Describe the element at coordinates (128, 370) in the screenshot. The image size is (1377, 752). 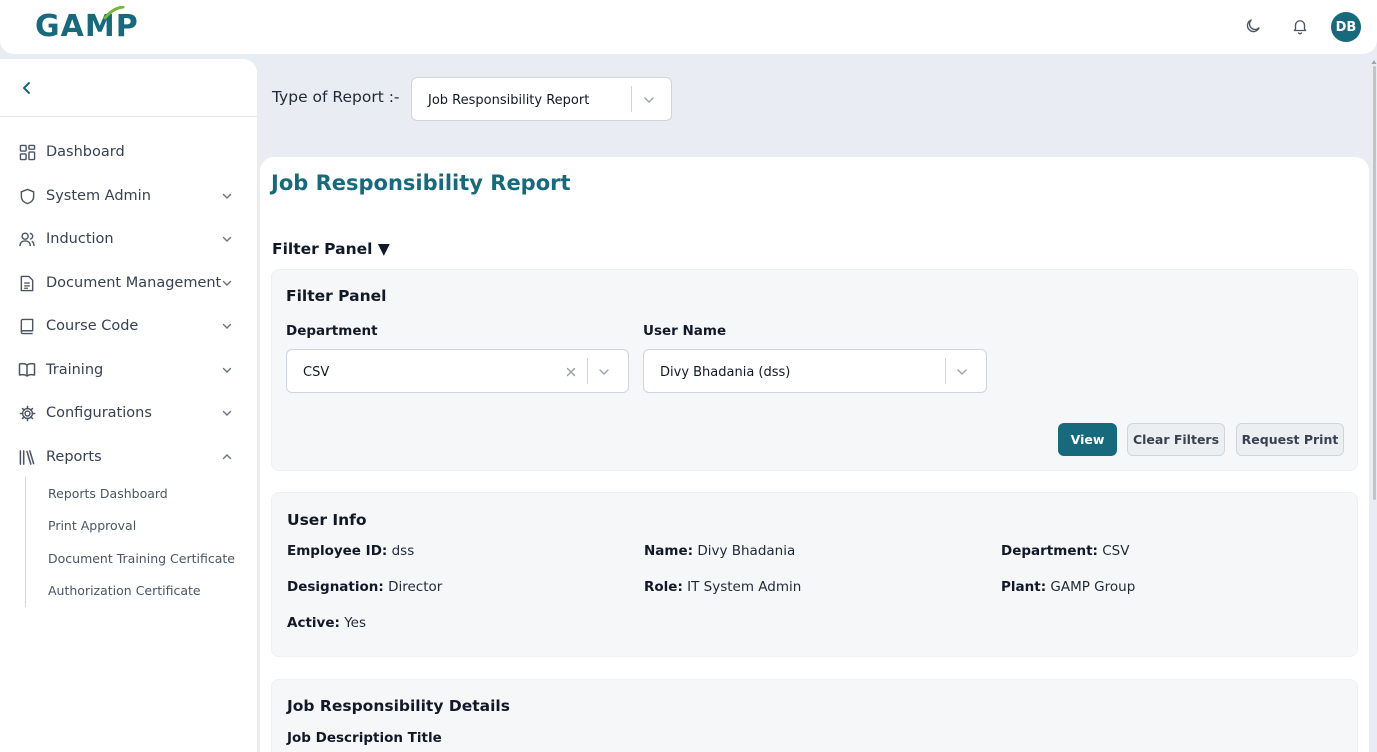
I see `sidebar-item-training: Training` at that location.